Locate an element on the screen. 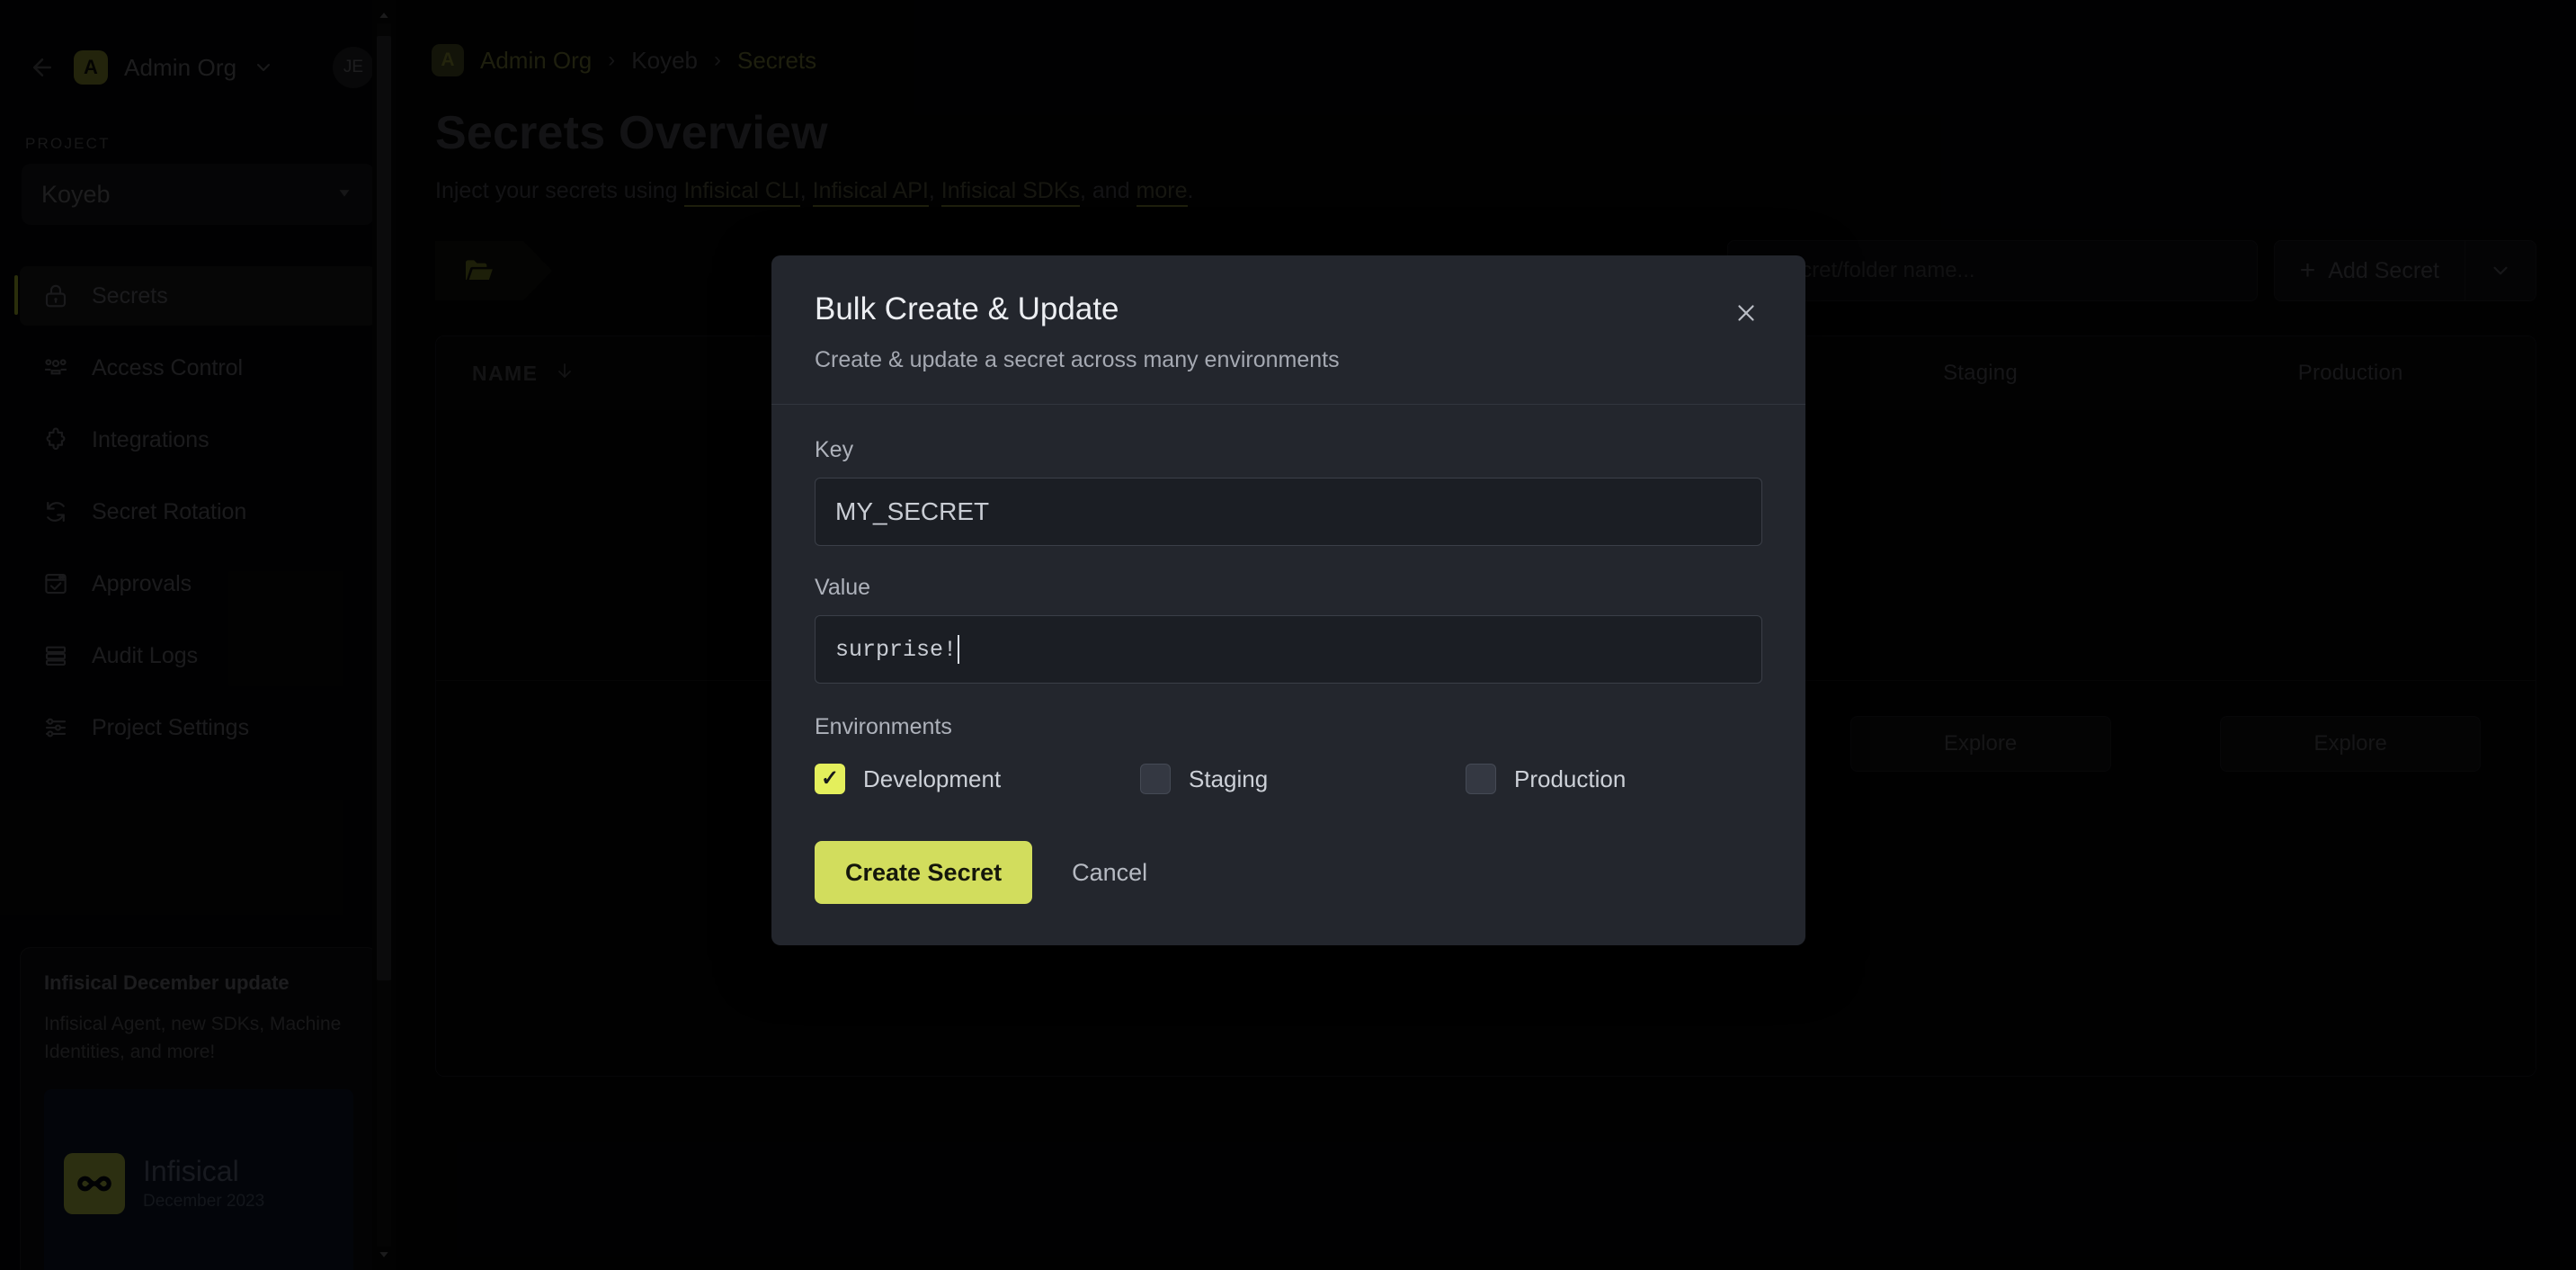 The image size is (2576, 1270). check-icon: ✓ is located at coordinates (830, 778).